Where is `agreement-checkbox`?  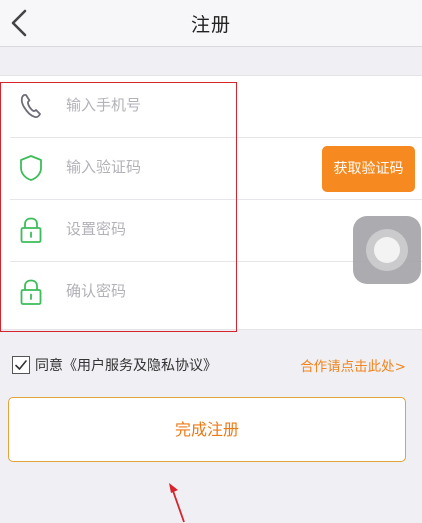 agreement-checkbox is located at coordinates (21, 365).